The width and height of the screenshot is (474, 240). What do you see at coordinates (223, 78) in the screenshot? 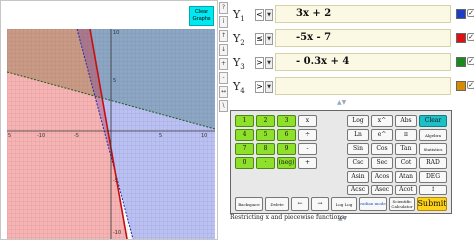
I see `zoom-out-button: -` at bounding box center [223, 78].